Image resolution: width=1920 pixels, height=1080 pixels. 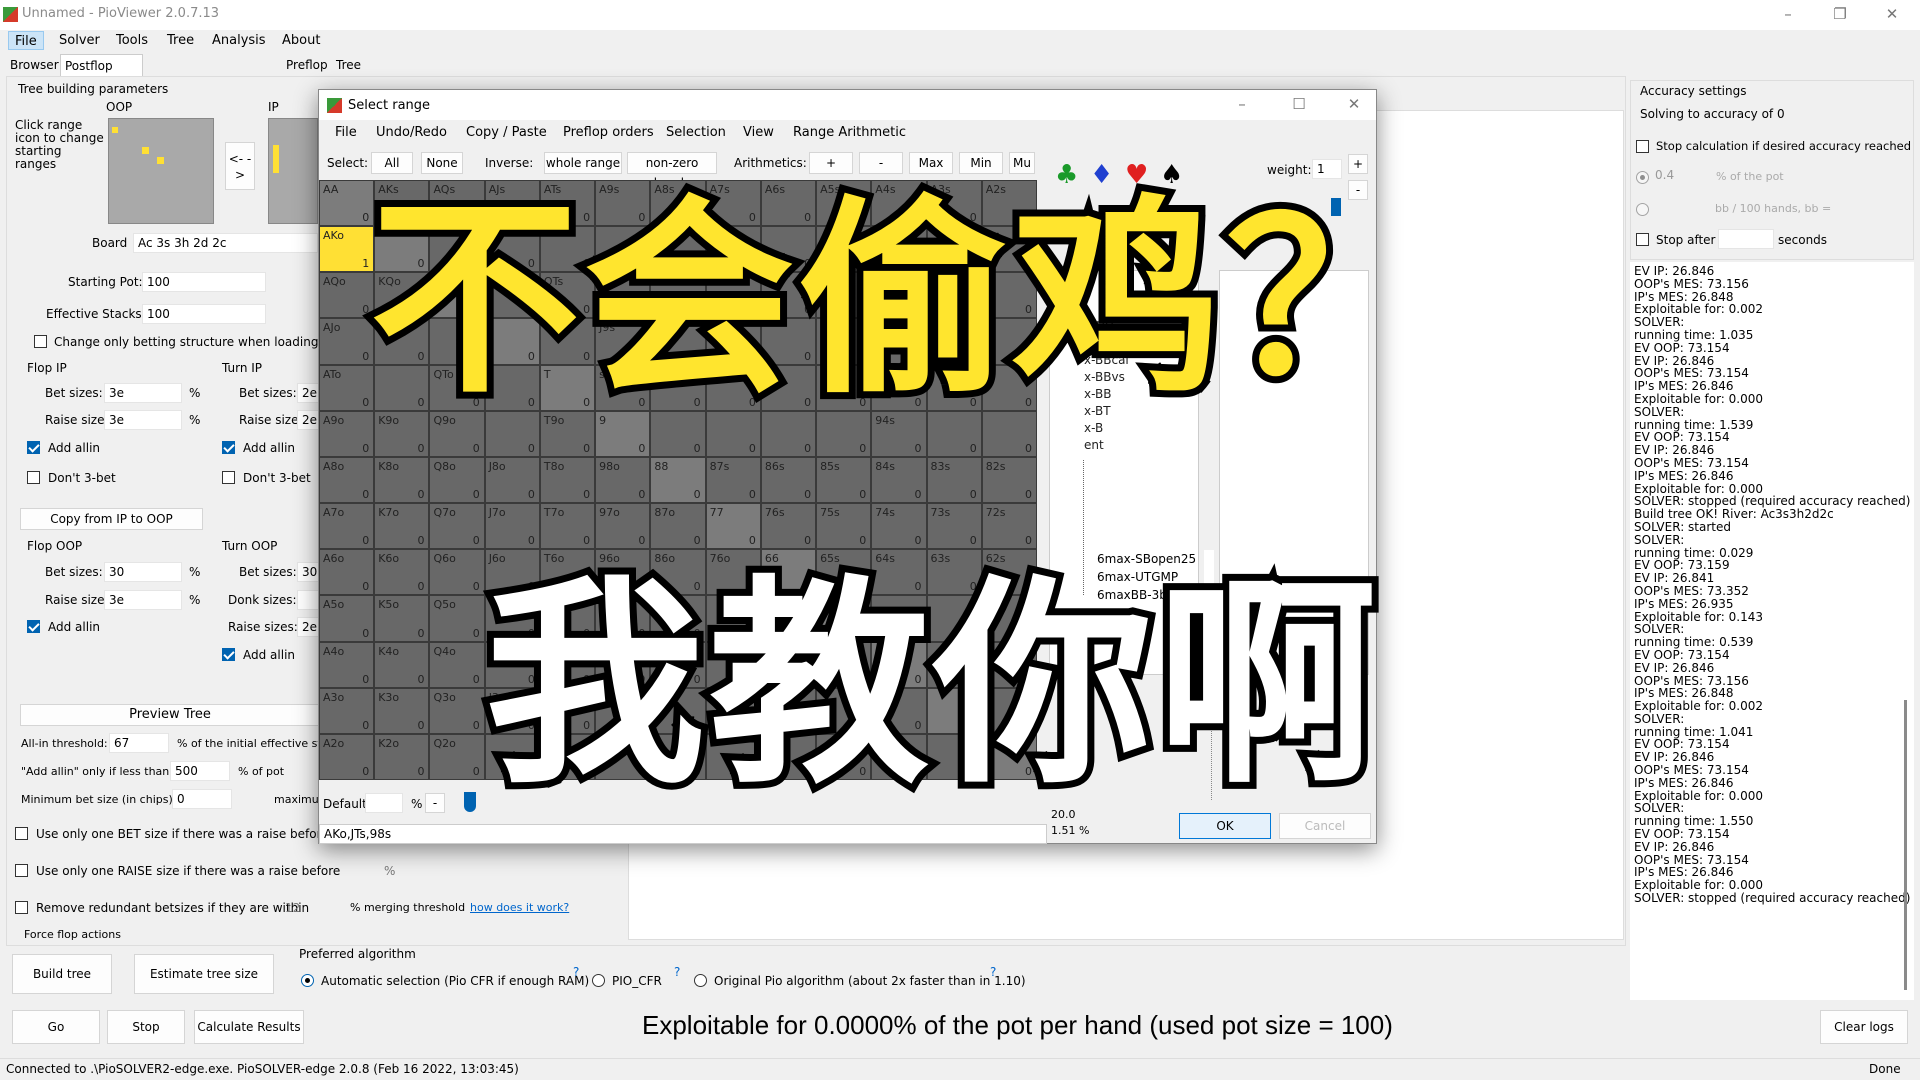 I want to click on stop-after-checkbox, so click(x=1642, y=239).